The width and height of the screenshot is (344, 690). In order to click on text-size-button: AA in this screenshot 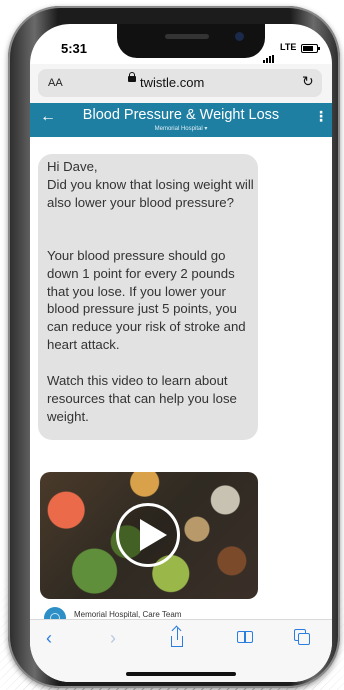, I will do `click(55, 83)`.